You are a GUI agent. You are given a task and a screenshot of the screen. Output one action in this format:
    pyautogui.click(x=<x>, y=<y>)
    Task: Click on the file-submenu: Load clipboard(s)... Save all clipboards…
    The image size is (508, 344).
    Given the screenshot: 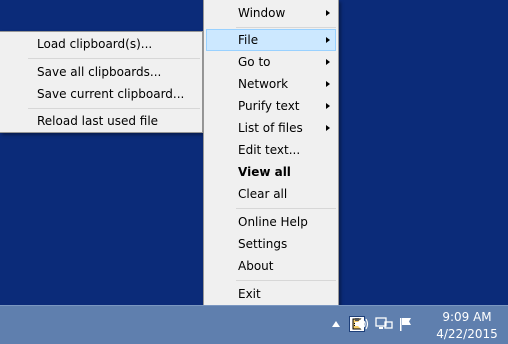 What is the action you would take?
    pyautogui.click(x=101, y=82)
    